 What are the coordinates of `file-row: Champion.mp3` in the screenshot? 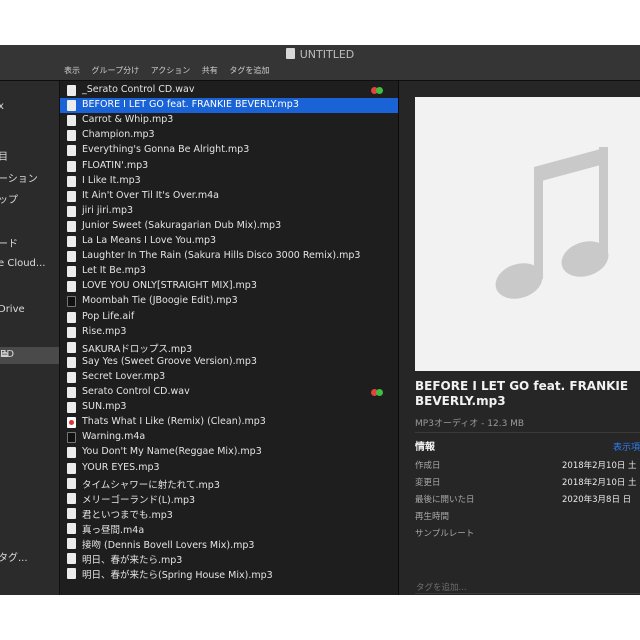 It's located at (229, 135).